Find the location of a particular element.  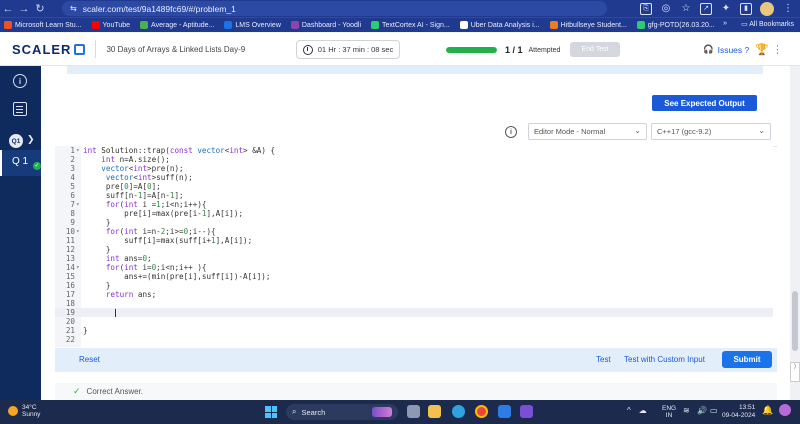

input-language: ENG IN is located at coordinates (669, 412).